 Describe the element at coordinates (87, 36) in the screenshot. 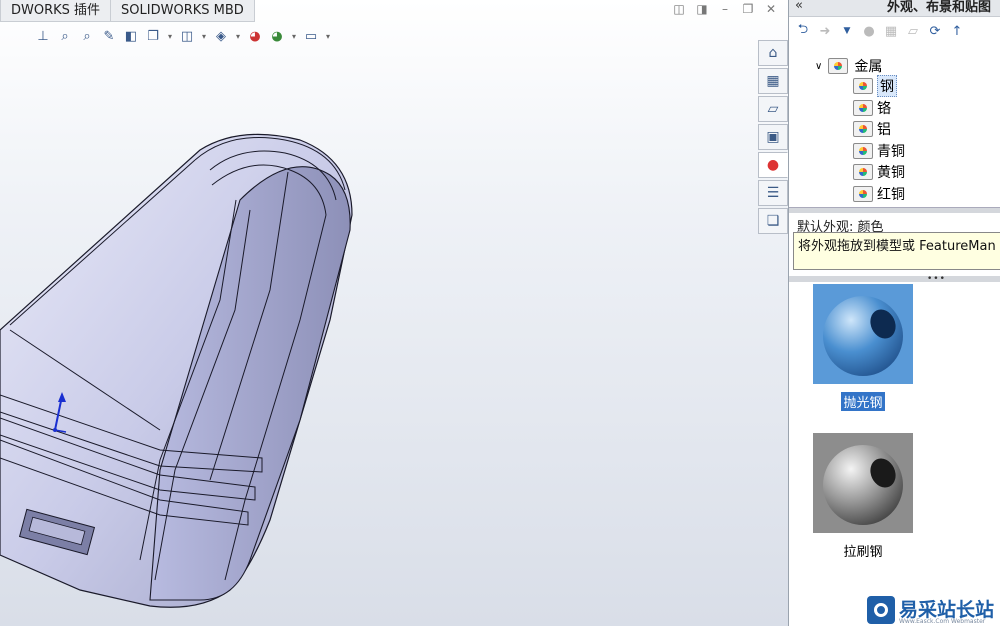

I see `zoom-area-icon: ⌕` at that location.